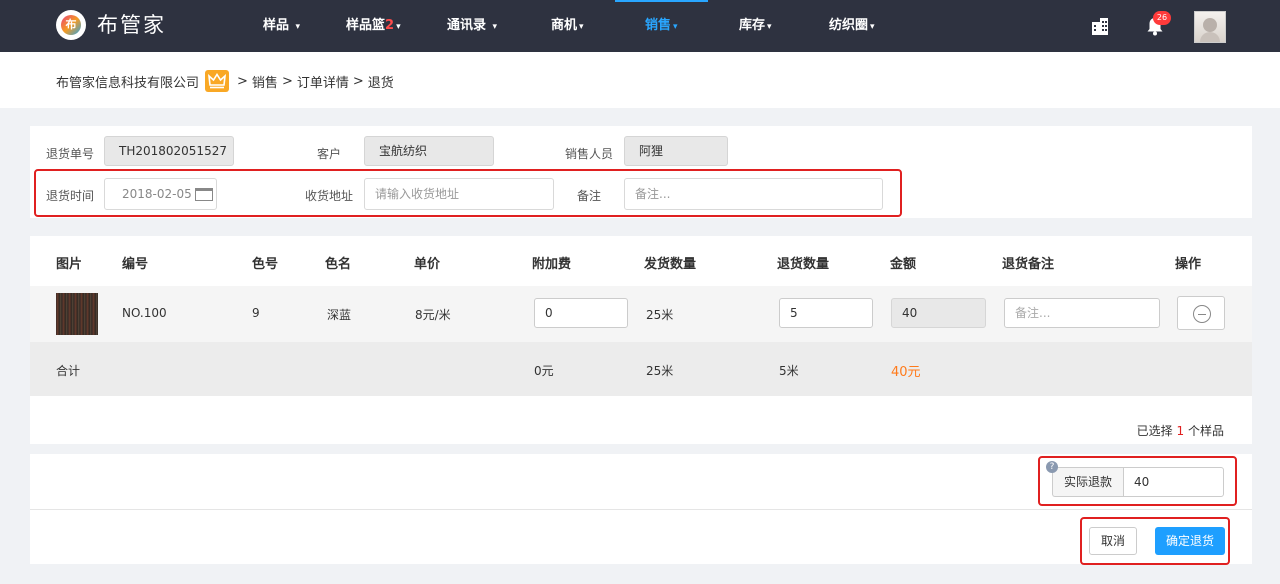 This screenshot has width=1280, height=584. What do you see at coordinates (581, 313) in the screenshot?
I see `extra-fee-input: 0` at bounding box center [581, 313].